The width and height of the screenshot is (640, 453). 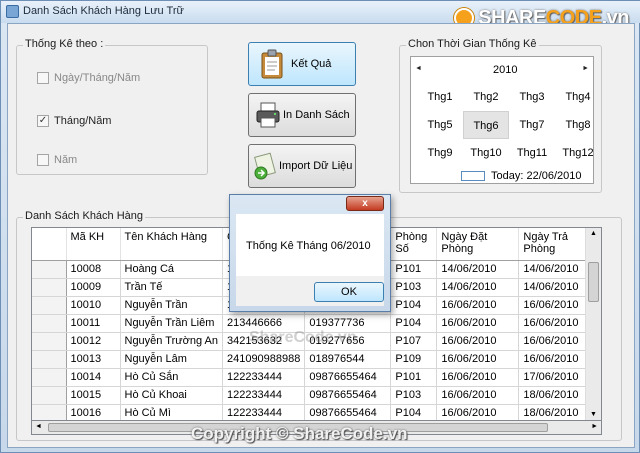 I want to click on table-cell: 018976544, so click(x=348, y=359).